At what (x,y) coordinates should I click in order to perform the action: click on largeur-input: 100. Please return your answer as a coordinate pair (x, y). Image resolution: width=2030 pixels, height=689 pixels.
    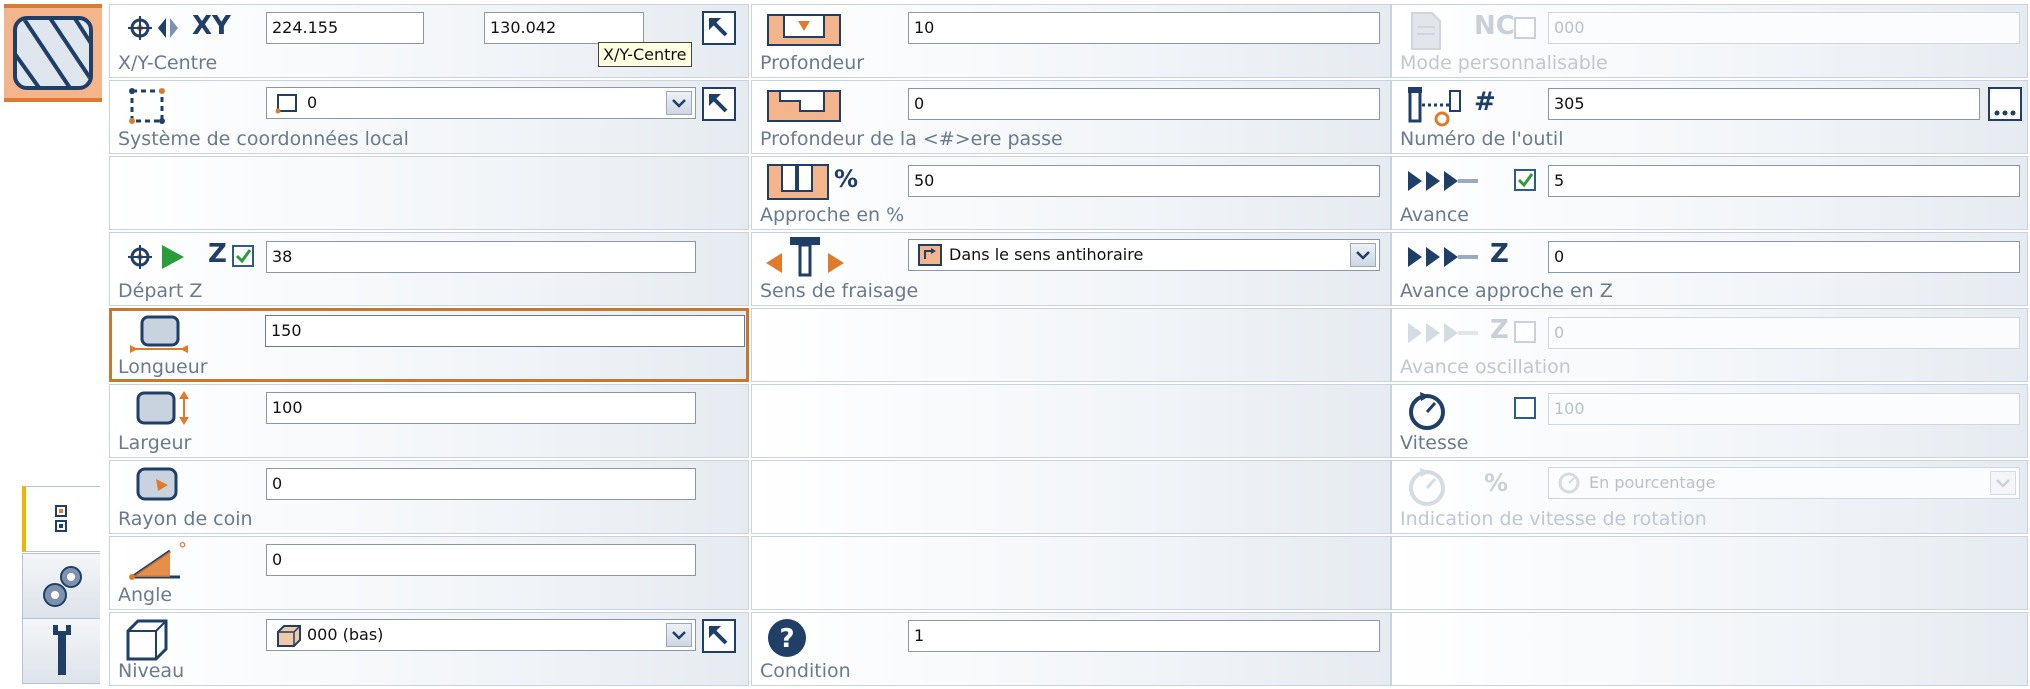
    Looking at the image, I should click on (481, 408).